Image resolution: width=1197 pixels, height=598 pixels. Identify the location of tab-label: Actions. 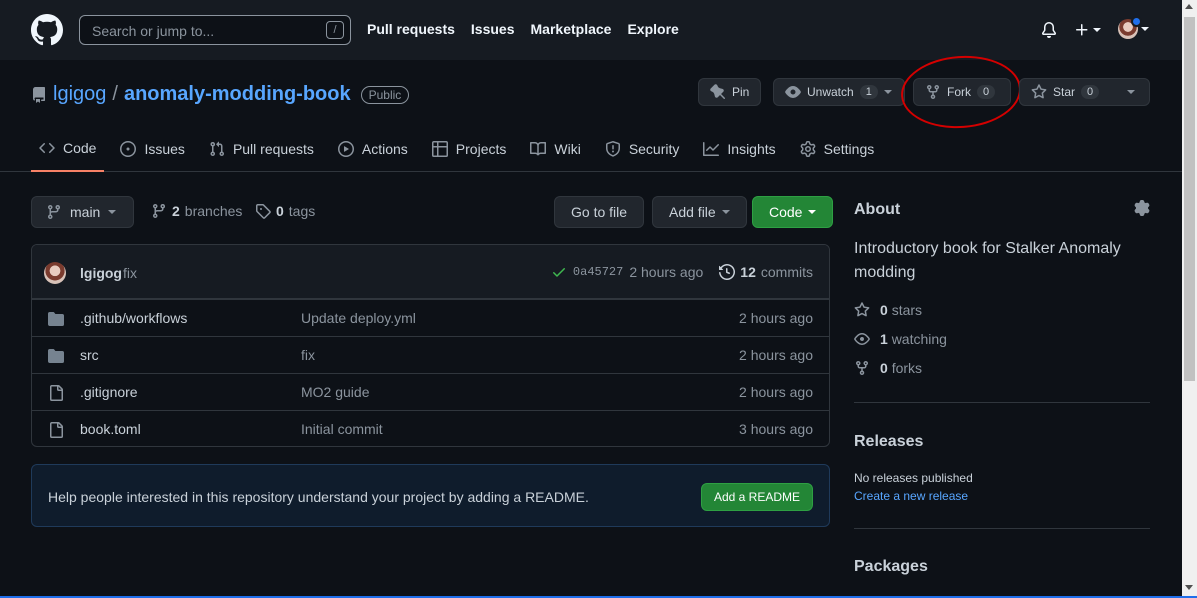
(384, 149).